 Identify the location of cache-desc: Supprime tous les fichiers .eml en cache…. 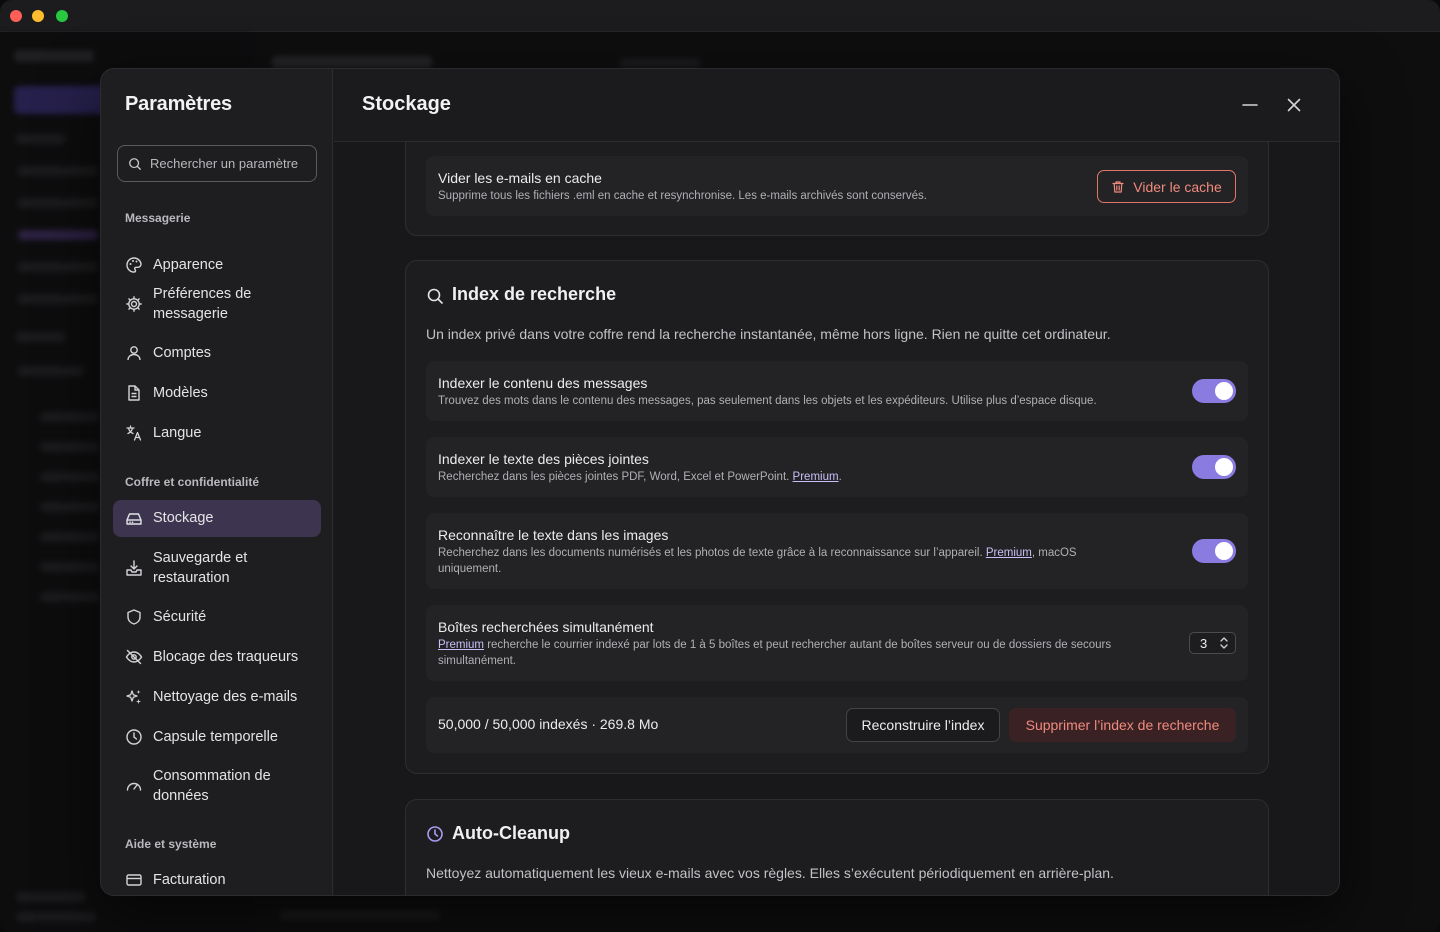
(682, 196).